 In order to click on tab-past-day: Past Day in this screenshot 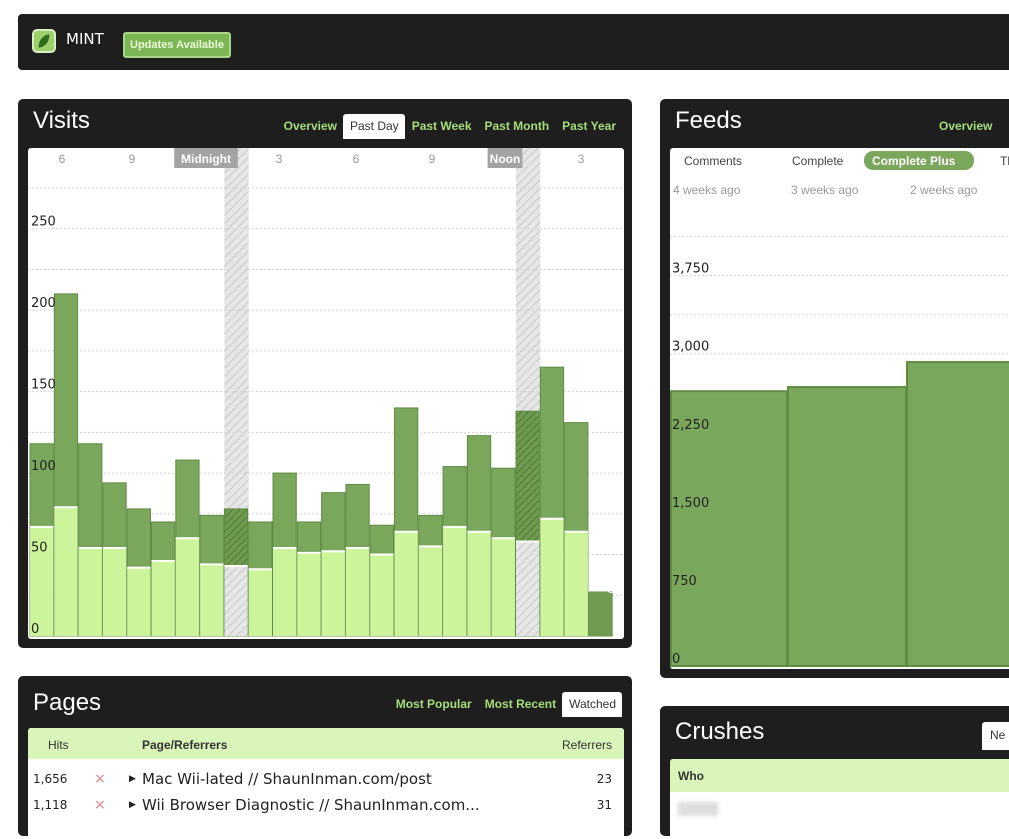, I will do `click(374, 126)`.